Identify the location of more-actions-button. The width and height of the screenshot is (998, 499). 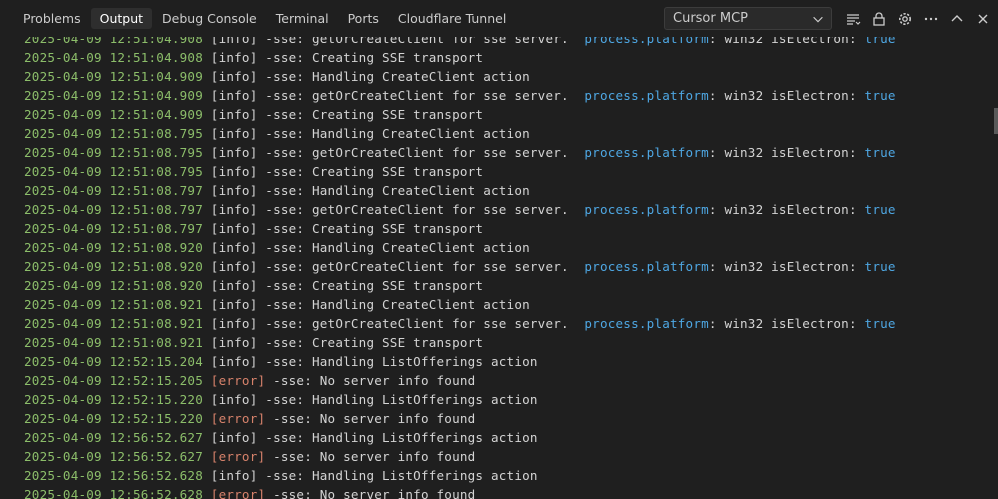
(931, 19).